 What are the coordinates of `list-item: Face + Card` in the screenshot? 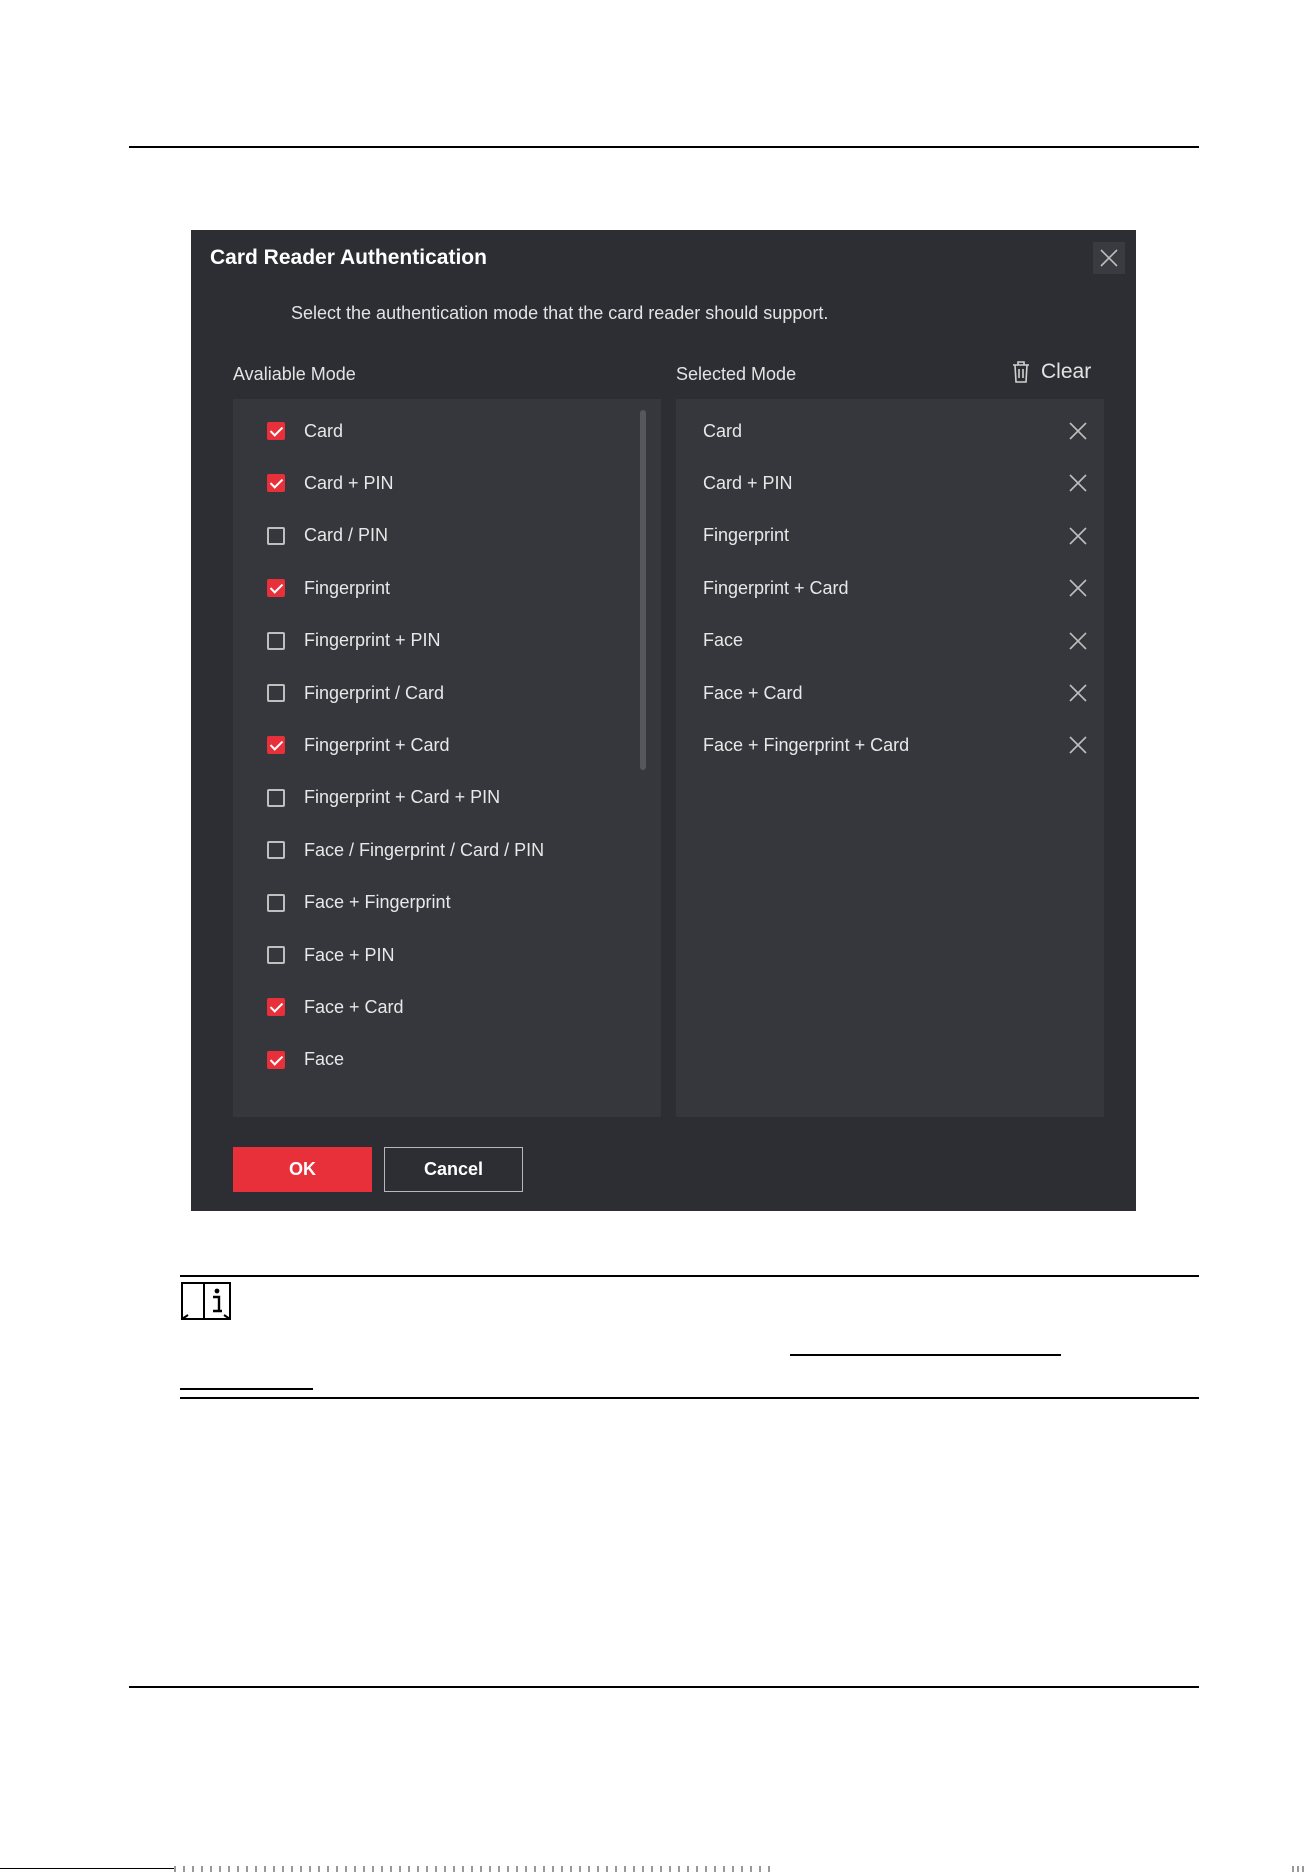 It's located at (433, 1007).